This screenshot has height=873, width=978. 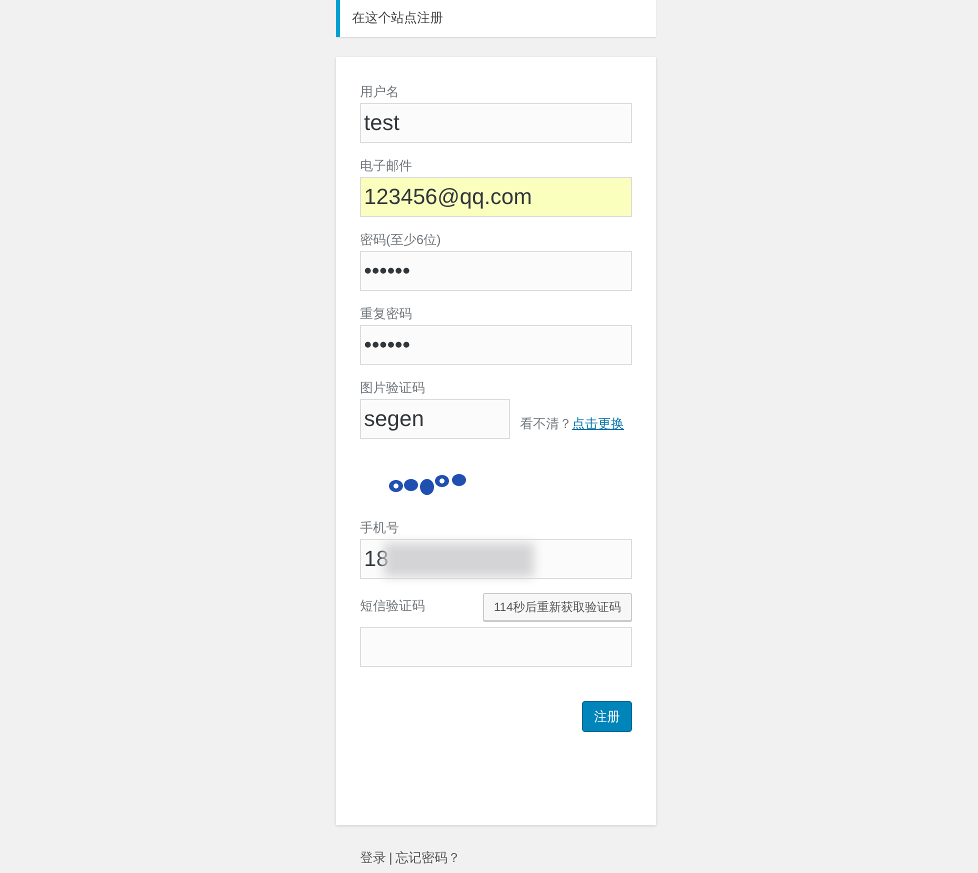 What do you see at coordinates (496, 647) in the screenshot?
I see `input-field` at bounding box center [496, 647].